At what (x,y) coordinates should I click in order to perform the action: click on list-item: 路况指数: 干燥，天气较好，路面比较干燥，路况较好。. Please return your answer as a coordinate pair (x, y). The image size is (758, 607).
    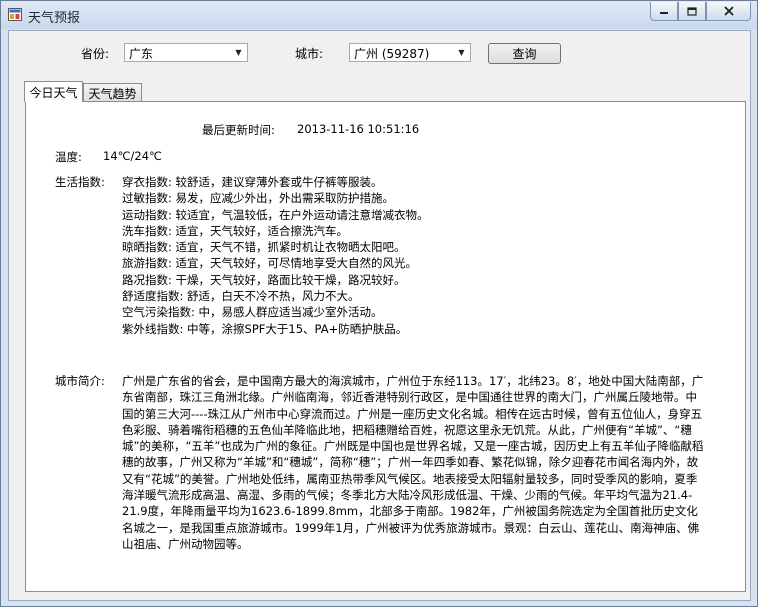
    Looking at the image, I should click on (264, 279).